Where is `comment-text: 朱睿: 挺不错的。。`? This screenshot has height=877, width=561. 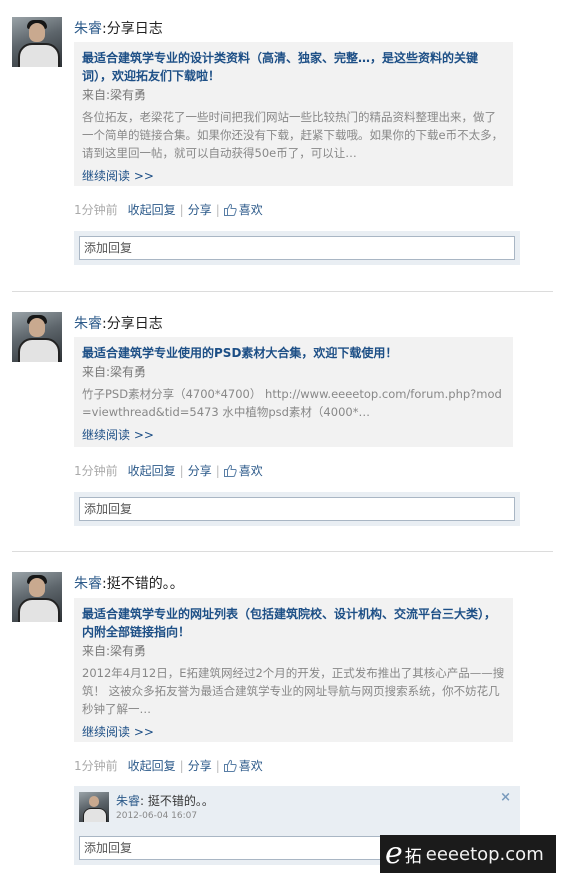
comment-text: 朱睿: 挺不错的。。 is located at coordinates (165, 800).